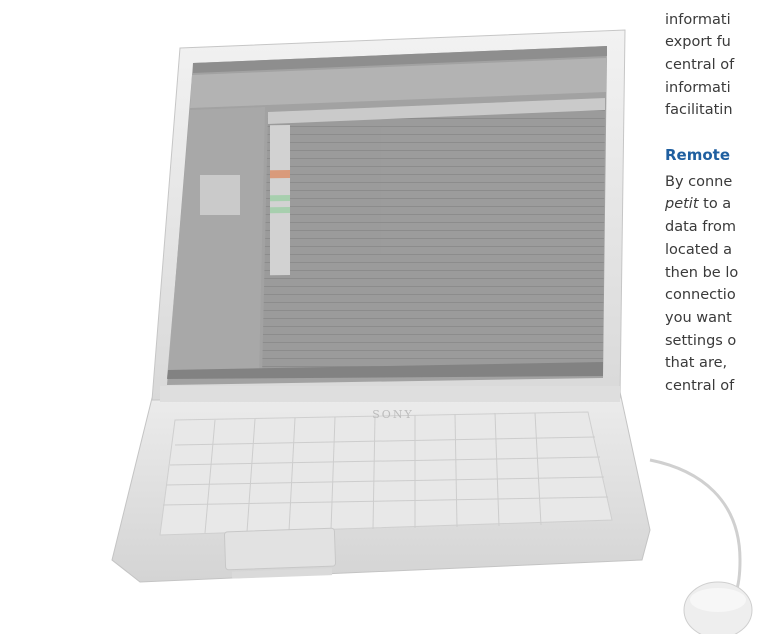 Image resolution: width=781 pixels, height=634 pixels. What do you see at coordinates (699, 250) in the screenshot?
I see `para2-line: located a` at bounding box center [699, 250].